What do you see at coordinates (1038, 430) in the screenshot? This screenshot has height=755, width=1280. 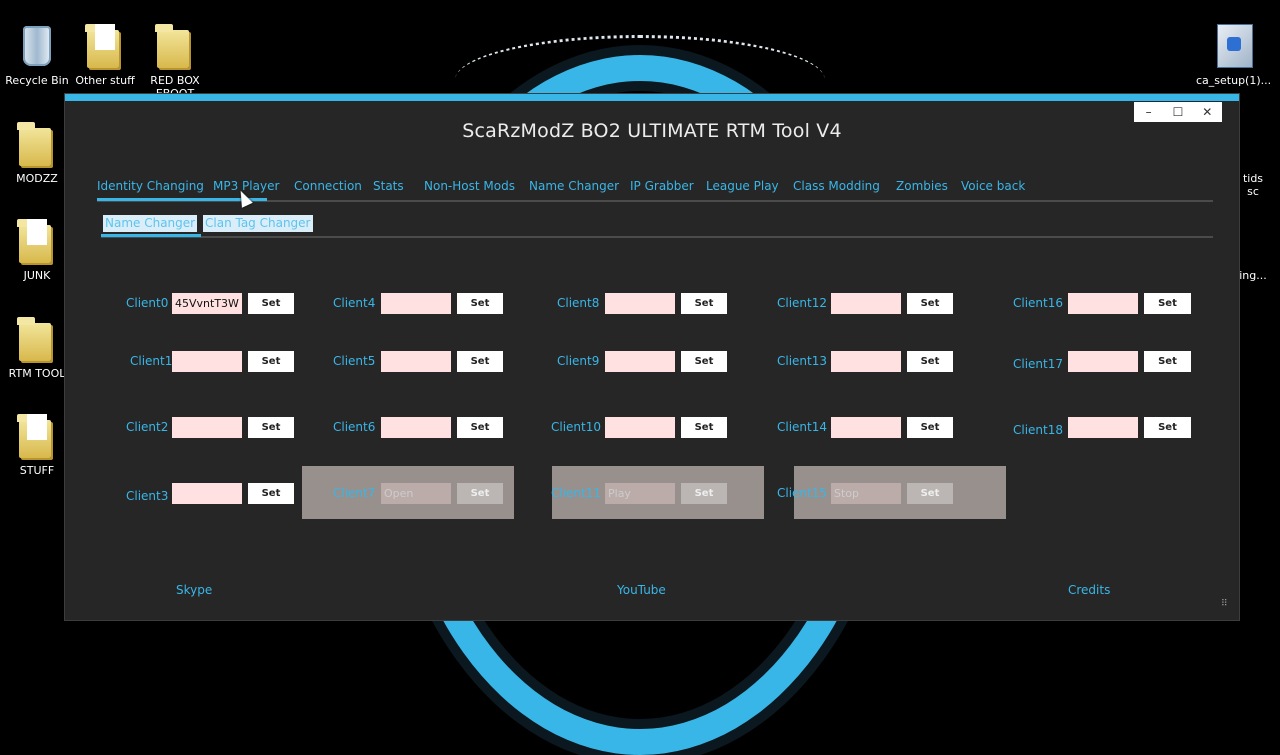 I see `client-label: Client18` at bounding box center [1038, 430].